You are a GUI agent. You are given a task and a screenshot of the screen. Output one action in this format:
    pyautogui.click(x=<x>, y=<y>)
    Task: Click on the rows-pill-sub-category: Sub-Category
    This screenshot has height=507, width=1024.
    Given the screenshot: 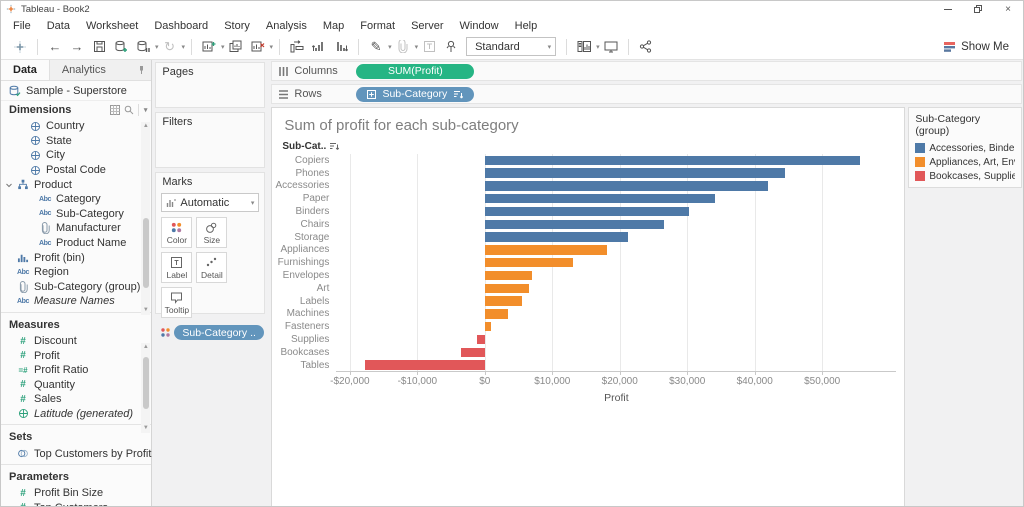 What is the action you would take?
    pyautogui.click(x=415, y=94)
    